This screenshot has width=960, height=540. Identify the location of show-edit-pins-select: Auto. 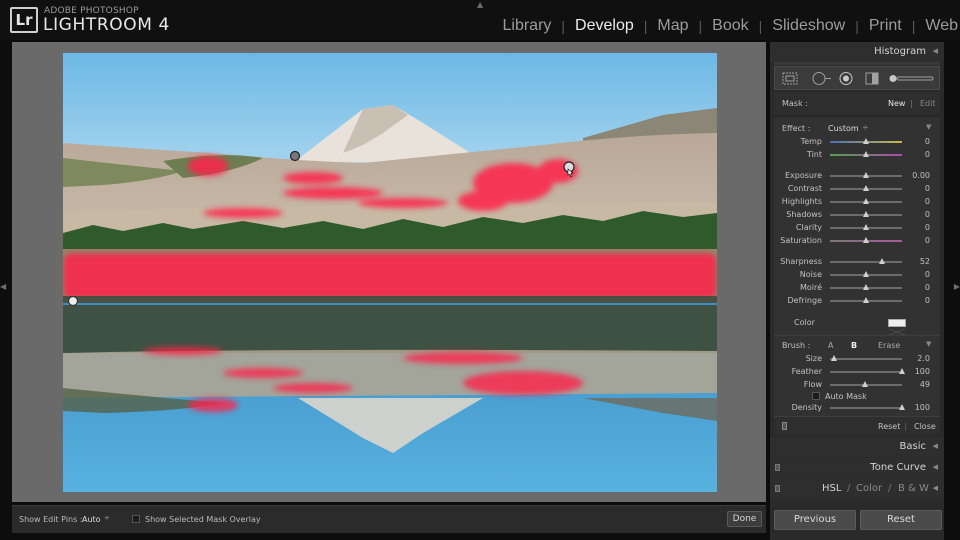
(91, 519).